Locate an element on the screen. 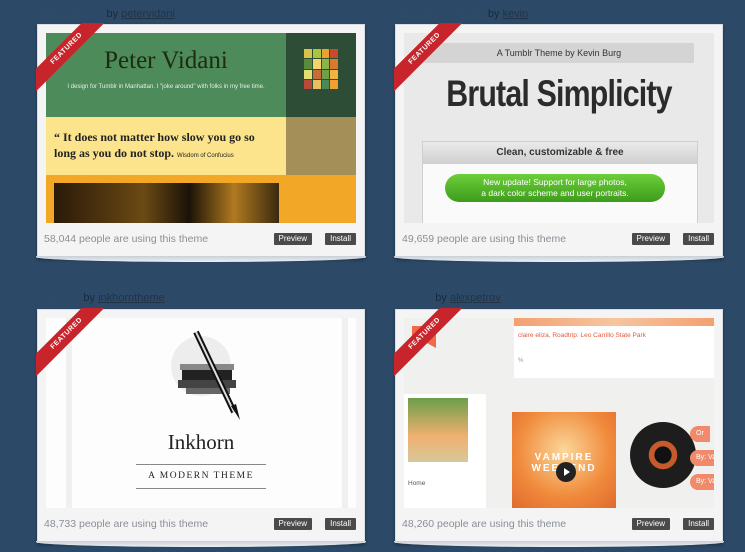  update-line-1: New update! Support for large photos, is located at coordinates (555, 182).